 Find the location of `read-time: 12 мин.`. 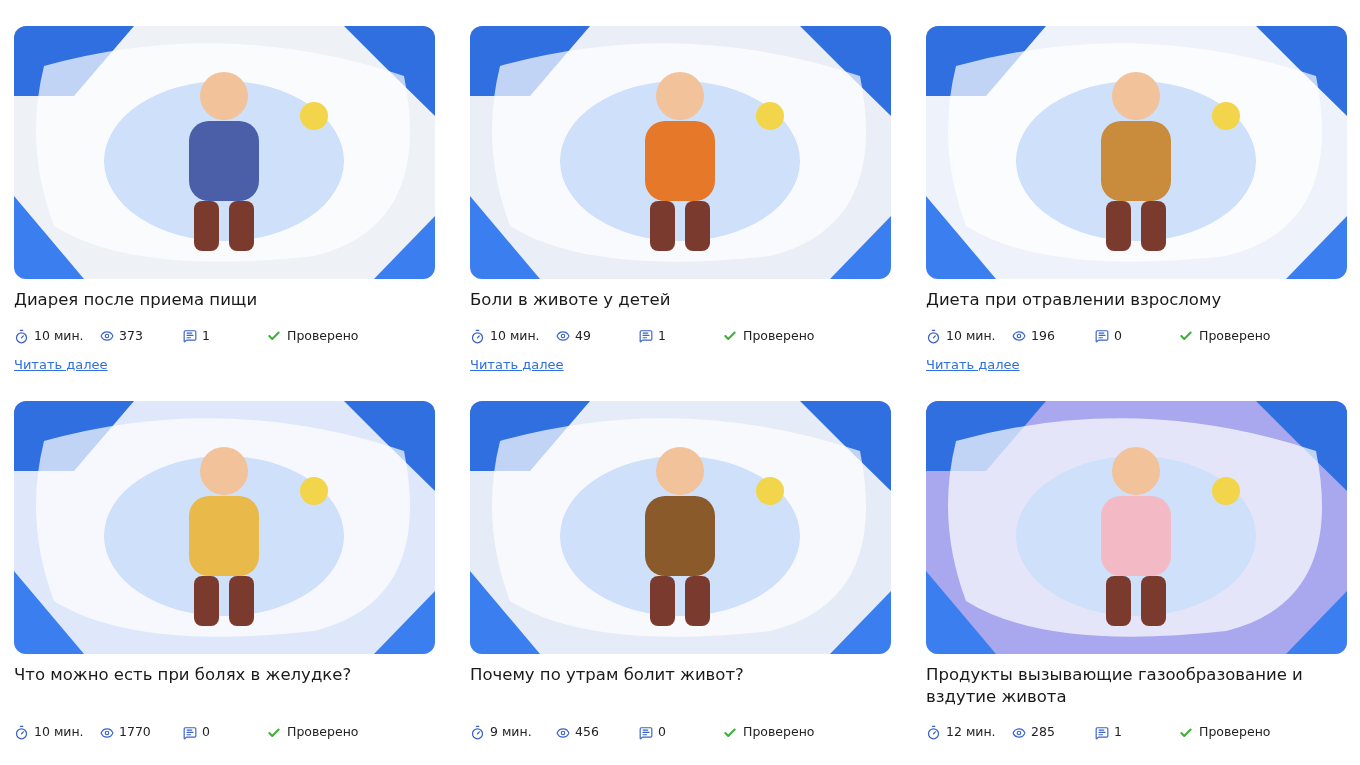

read-time: 12 мин. is located at coordinates (971, 732).